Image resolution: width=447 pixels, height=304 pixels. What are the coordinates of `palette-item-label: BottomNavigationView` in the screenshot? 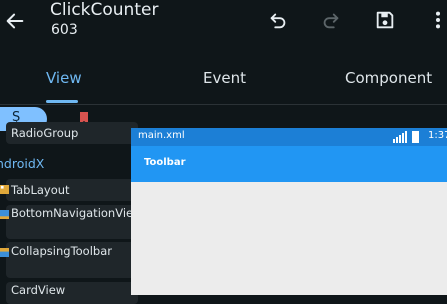 It's located at (77, 213).